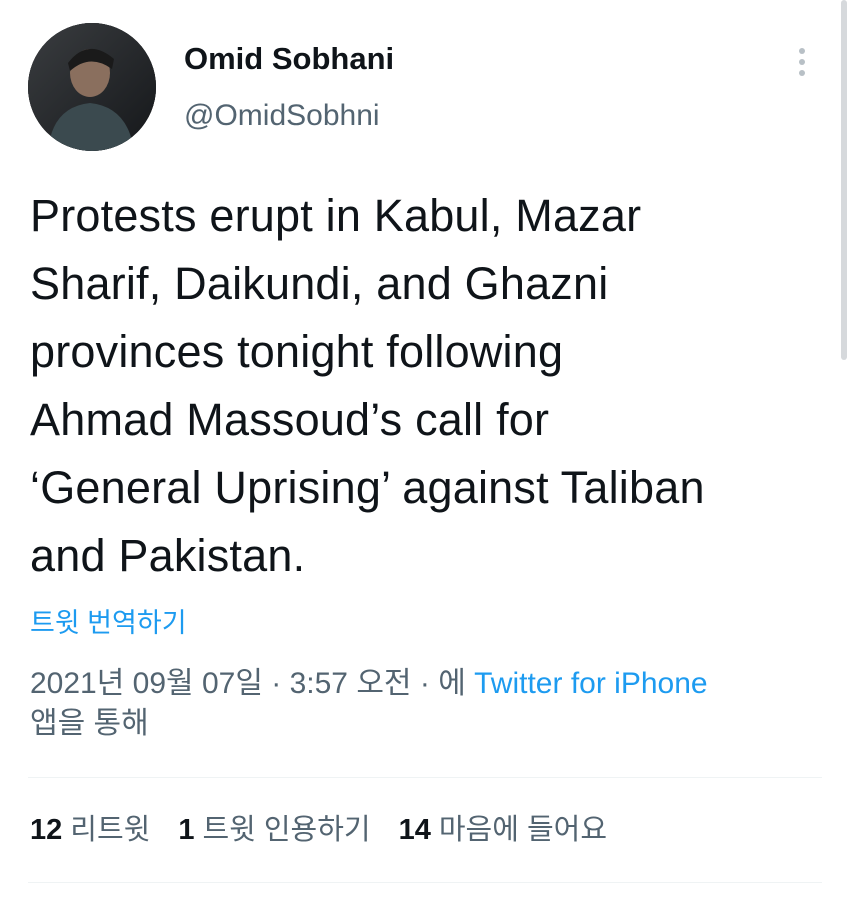 The width and height of the screenshot is (850, 904). I want to click on scrollbar, so click(844, 180).